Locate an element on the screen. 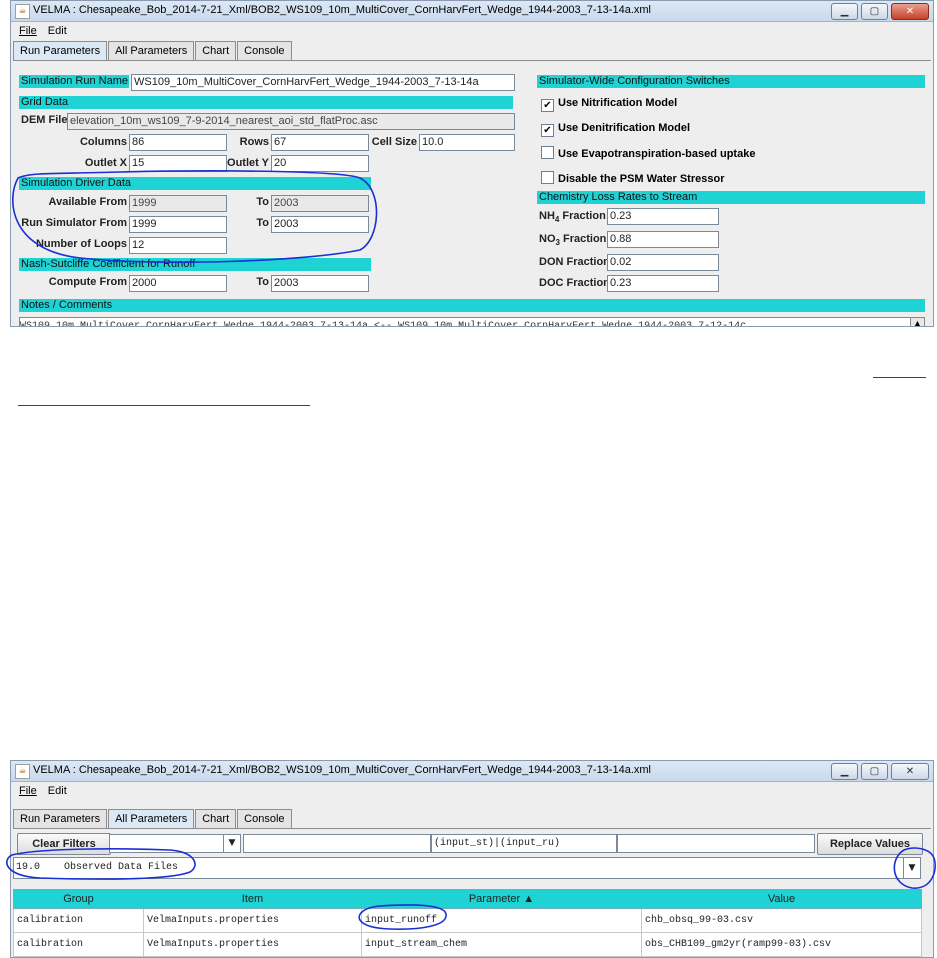 This screenshot has height=958, width=937. parameter-filter-field: (input_st)|(input_ru) is located at coordinates (524, 843).